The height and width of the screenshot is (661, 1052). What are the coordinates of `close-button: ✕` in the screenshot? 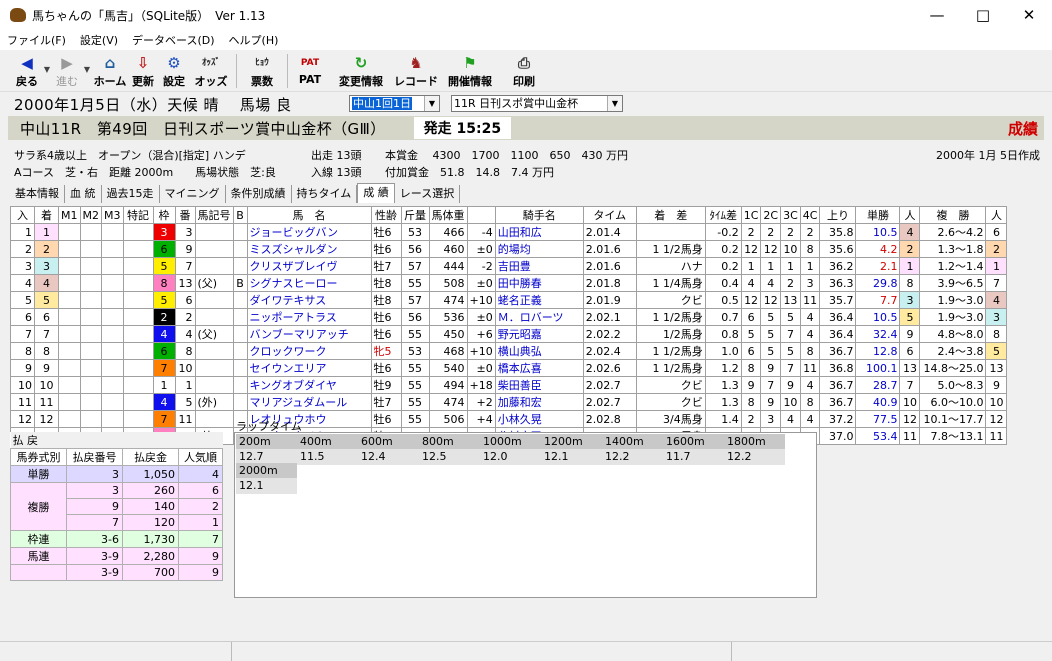 It's located at (1029, 15).